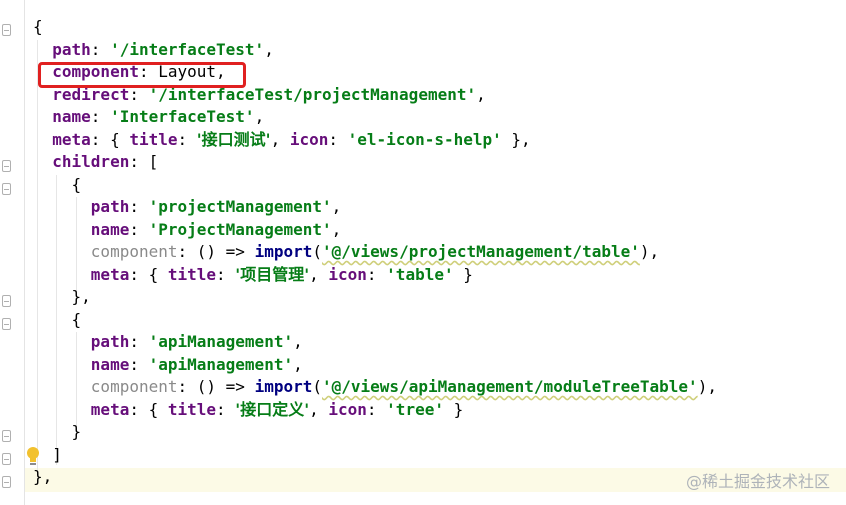 This screenshot has height=505, width=846. I want to click on code-line: path: '/interfaceTest',, so click(375, 50).